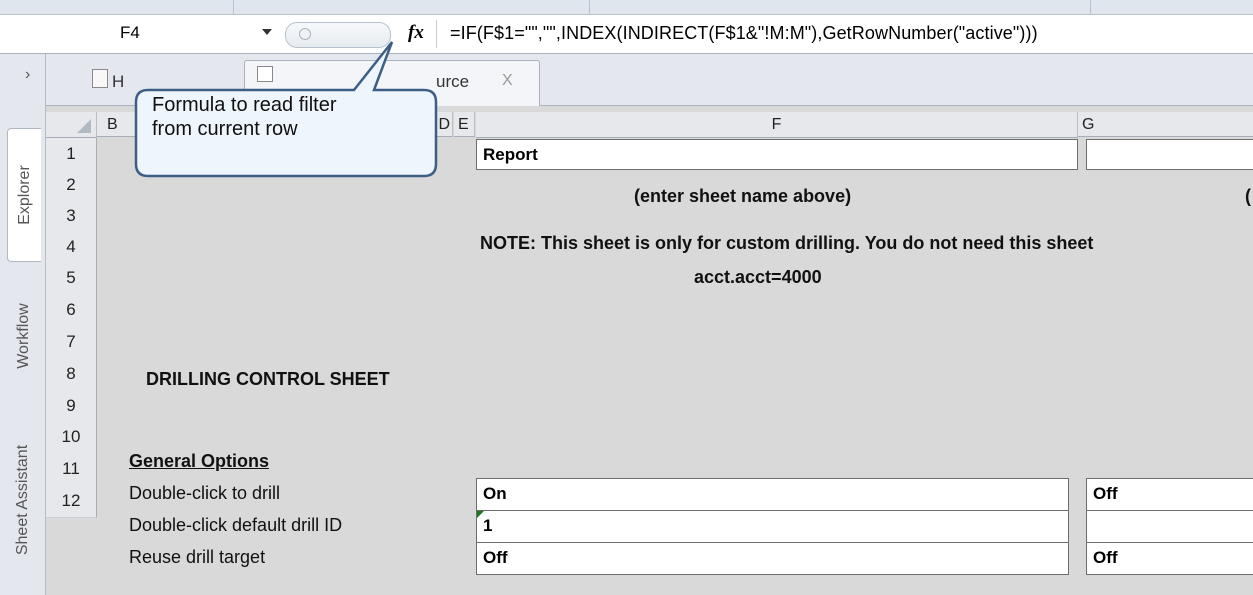 The width and height of the screenshot is (1253, 595). I want to click on row-header-7: 7, so click(71, 342).